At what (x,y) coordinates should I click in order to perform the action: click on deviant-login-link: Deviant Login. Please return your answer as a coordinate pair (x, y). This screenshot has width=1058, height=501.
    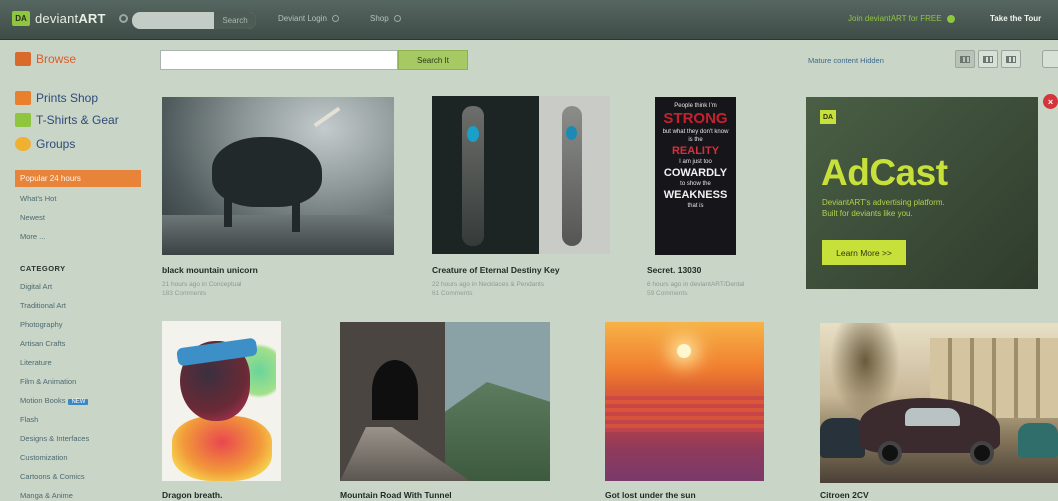
    Looking at the image, I should click on (308, 18).